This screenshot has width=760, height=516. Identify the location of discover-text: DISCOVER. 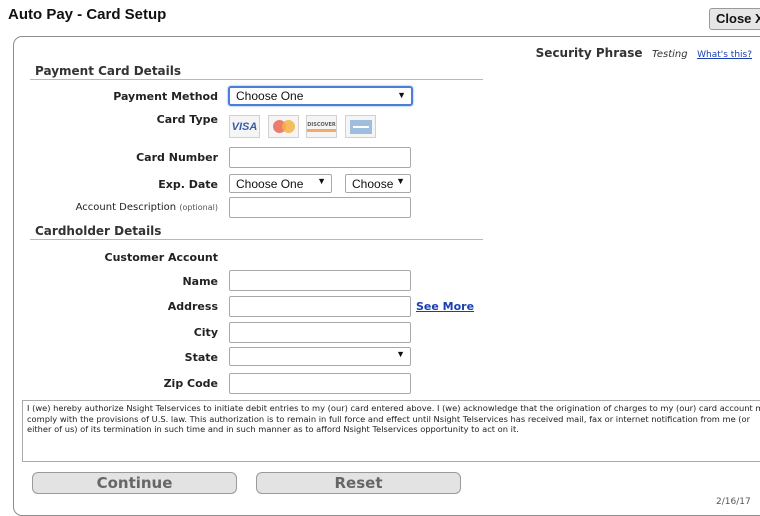
(321, 127).